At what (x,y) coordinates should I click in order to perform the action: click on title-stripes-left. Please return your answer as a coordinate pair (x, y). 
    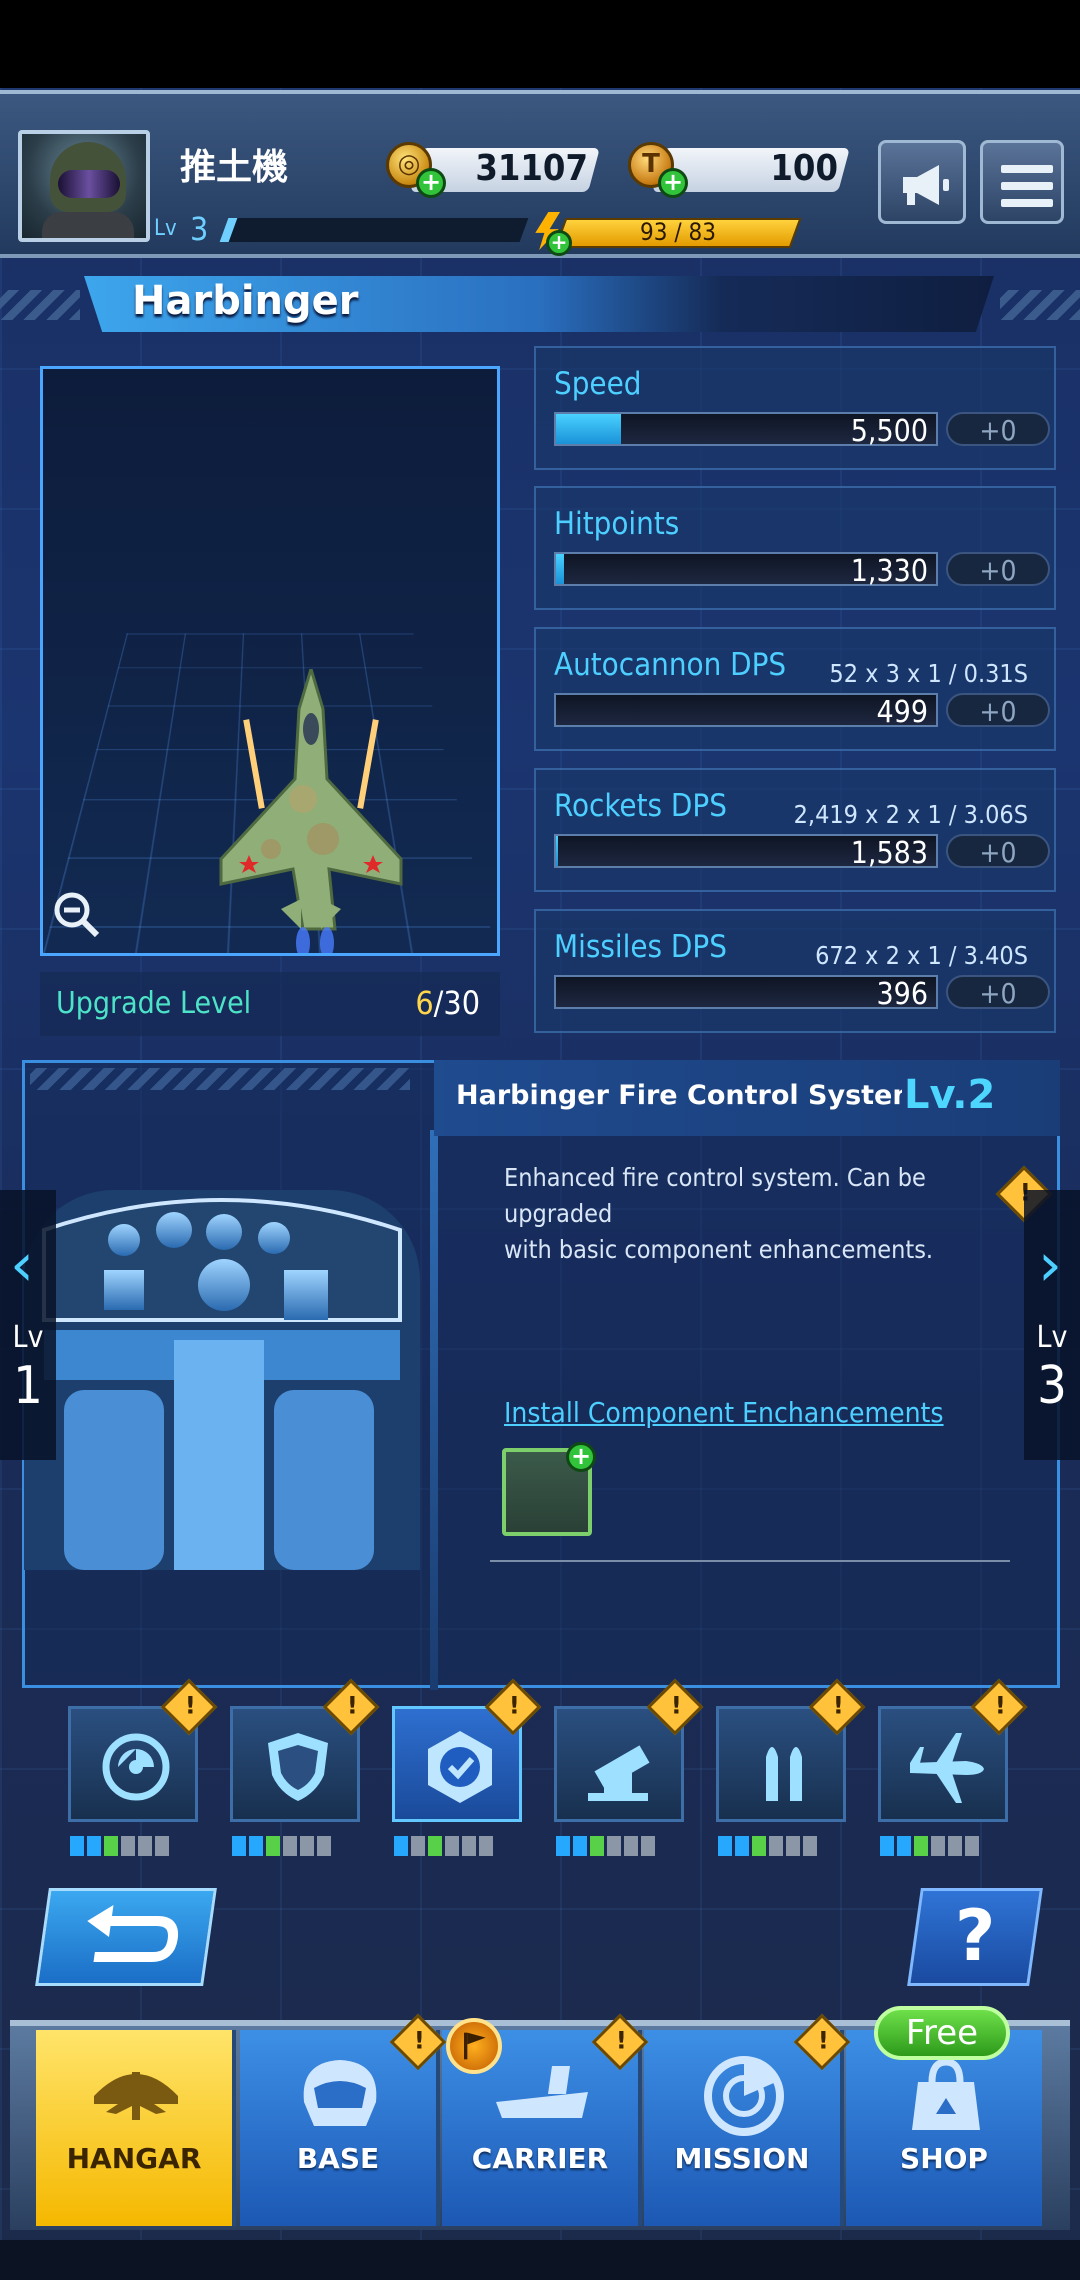
    Looking at the image, I should click on (40, 305).